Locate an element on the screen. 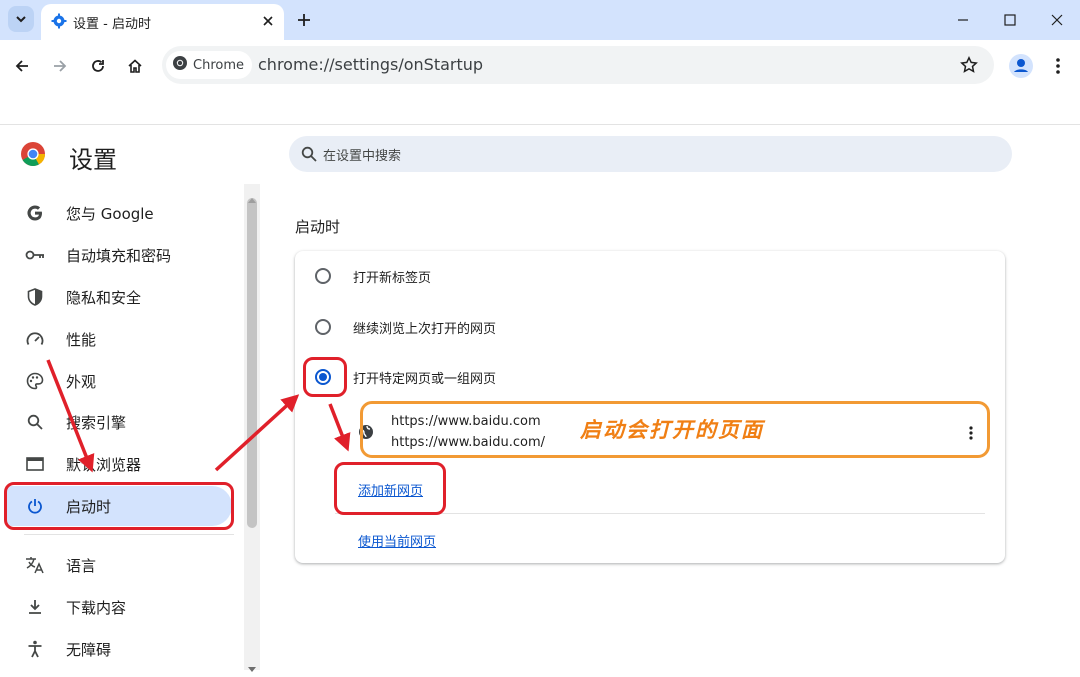  arrow-to-startup-nav is located at coordinates (70, 416).